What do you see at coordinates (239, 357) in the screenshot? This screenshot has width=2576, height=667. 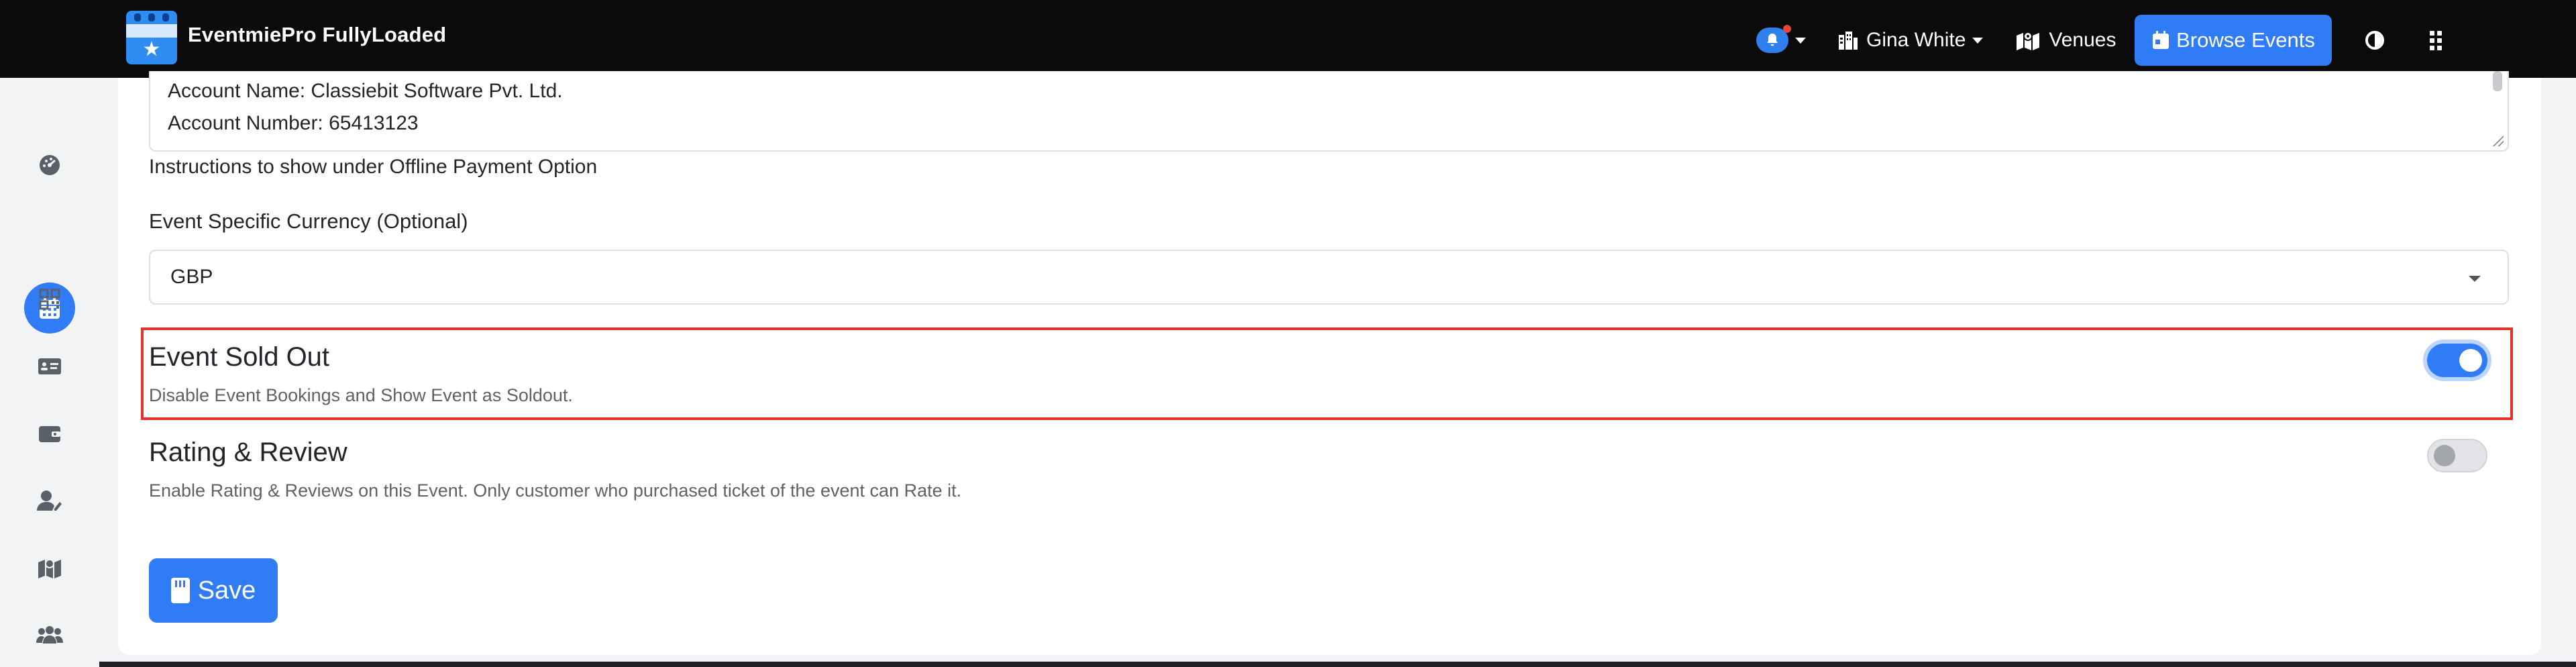 I see `sold-out-title: Event Sold Out` at bounding box center [239, 357].